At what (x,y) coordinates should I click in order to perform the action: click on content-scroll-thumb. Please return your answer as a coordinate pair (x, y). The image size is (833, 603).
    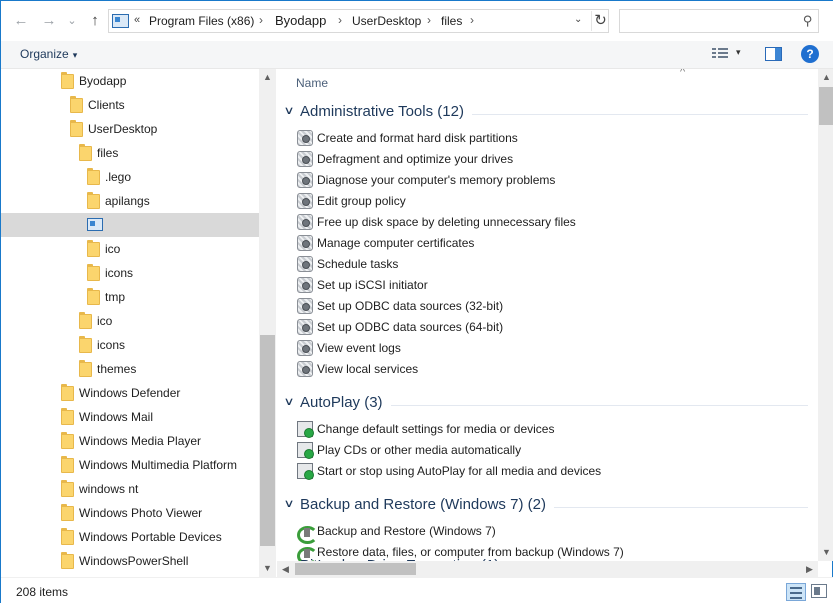
    Looking at the image, I should click on (826, 106).